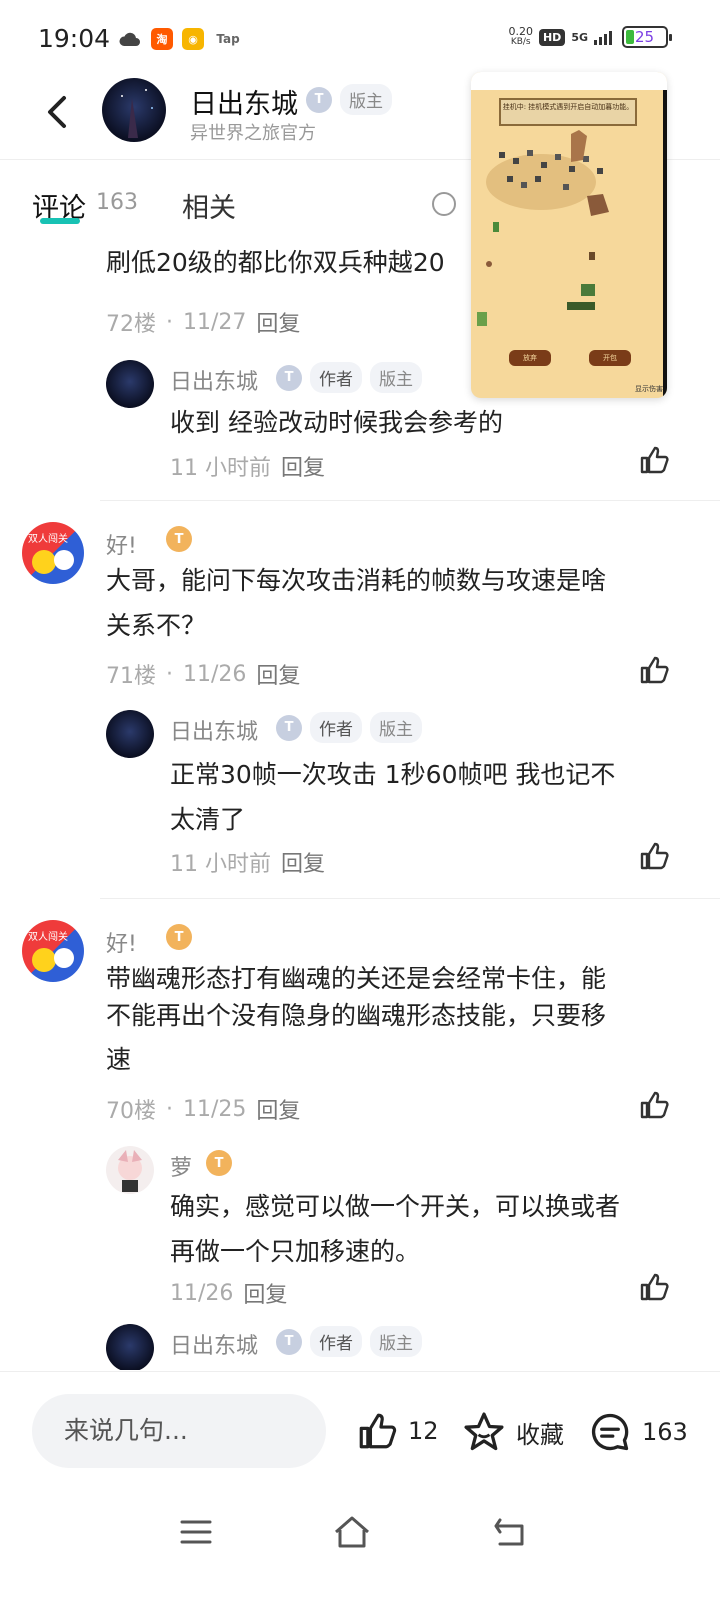  What do you see at coordinates (60, 221) in the screenshot?
I see `tab-active-indicator` at bounding box center [60, 221].